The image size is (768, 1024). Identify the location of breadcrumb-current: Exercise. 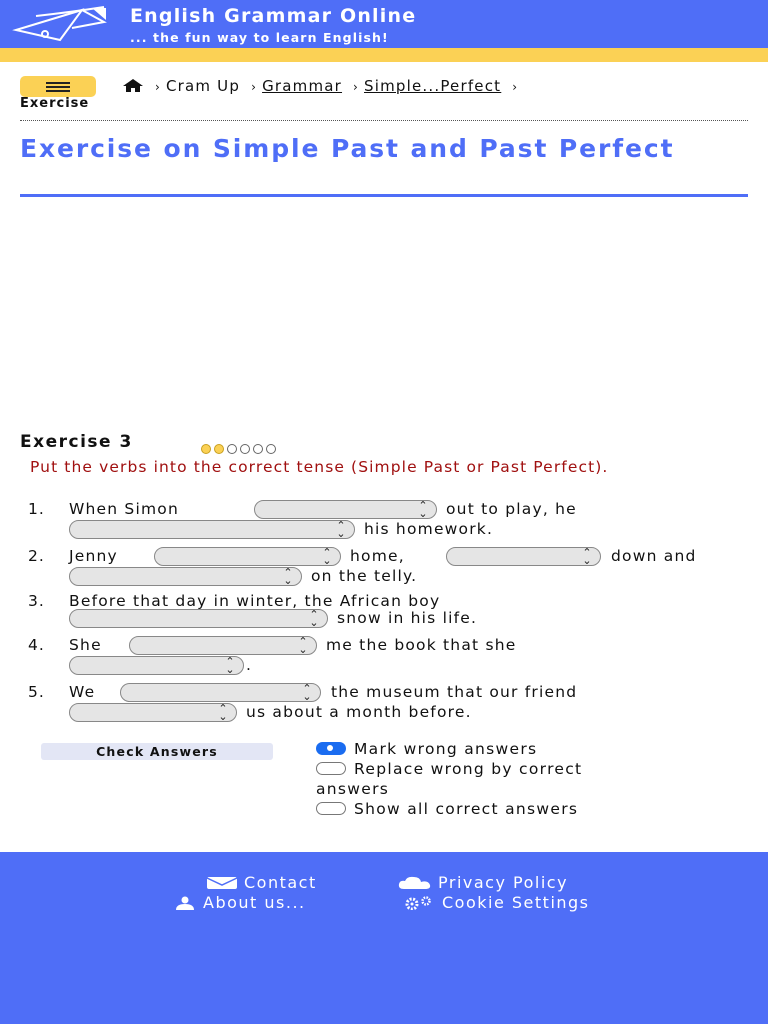
(55, 103).